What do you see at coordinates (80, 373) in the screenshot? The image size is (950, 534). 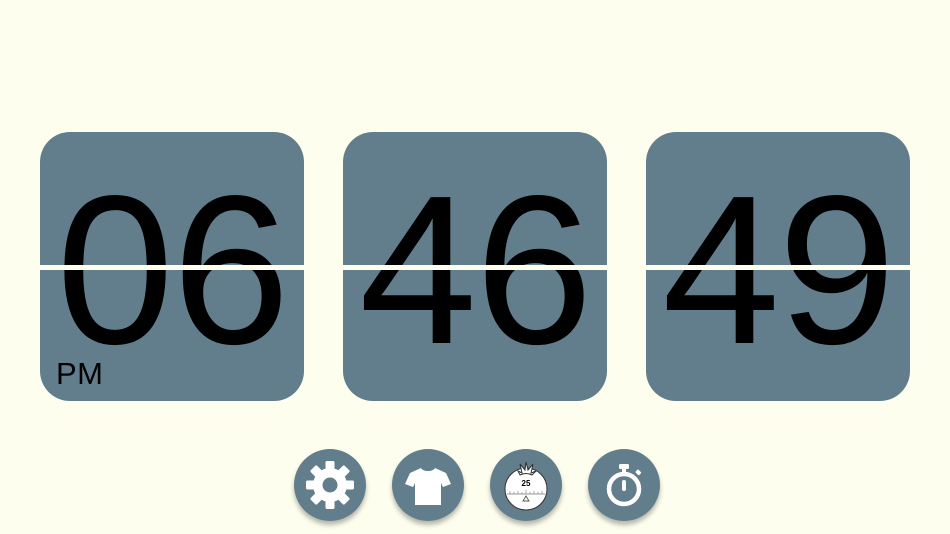 I see `am-pm-indicator: PM` at bounding box center [80, 373].